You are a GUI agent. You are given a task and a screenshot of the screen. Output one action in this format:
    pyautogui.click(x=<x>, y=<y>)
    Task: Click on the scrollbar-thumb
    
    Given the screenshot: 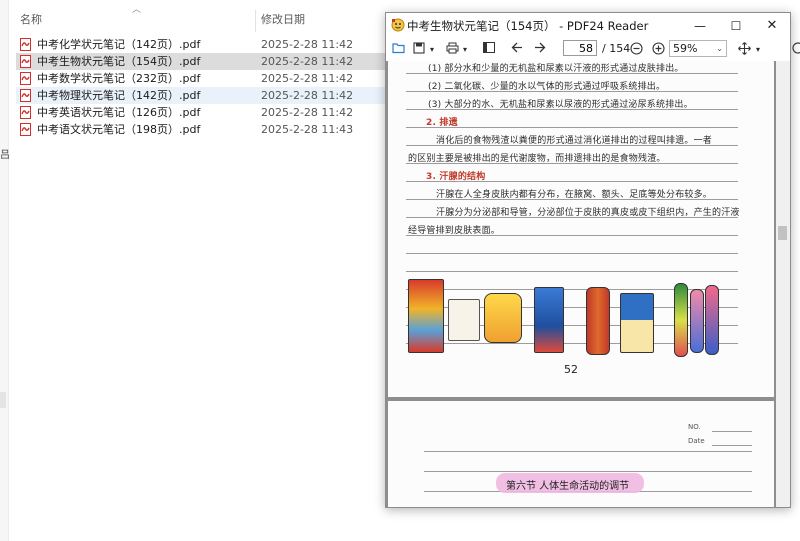 What is the action you would take?
    pyautogui.click(x=782, y=233)
    